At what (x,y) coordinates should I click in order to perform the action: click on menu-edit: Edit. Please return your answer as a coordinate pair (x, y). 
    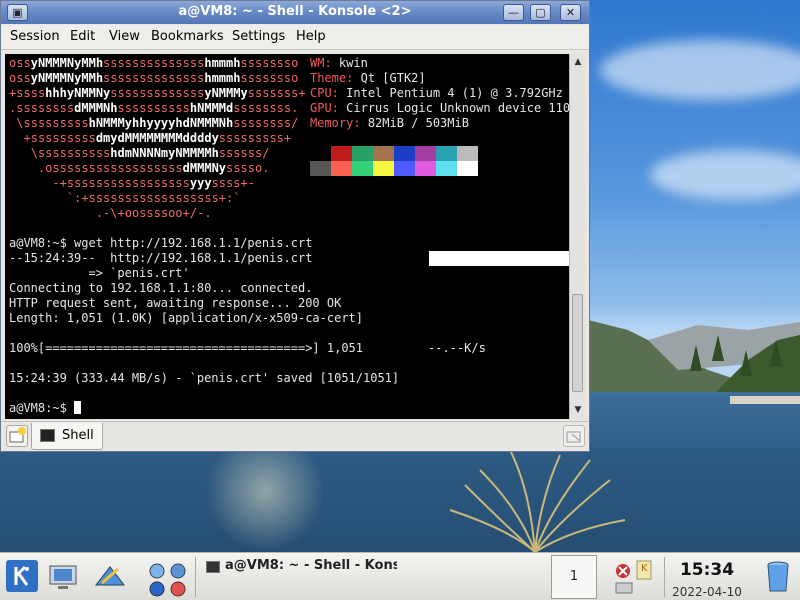
    Looking at the image, I should click on (82, 36).